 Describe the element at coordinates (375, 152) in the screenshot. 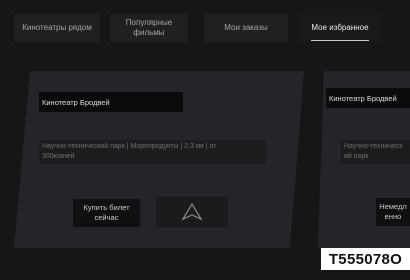

I see `cinema-description: Научно-техническ ий парк` at that location.